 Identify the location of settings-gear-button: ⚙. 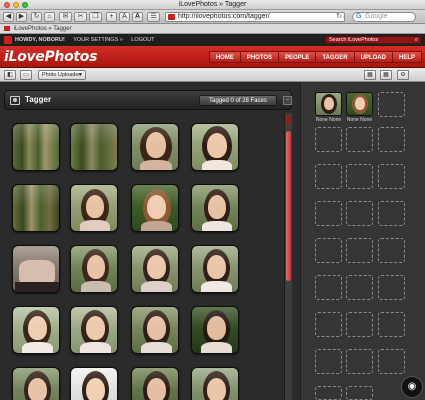
(403, 75).